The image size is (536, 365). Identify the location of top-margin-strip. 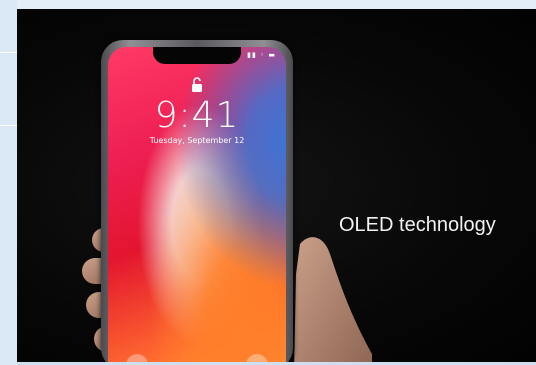
(276, 4).